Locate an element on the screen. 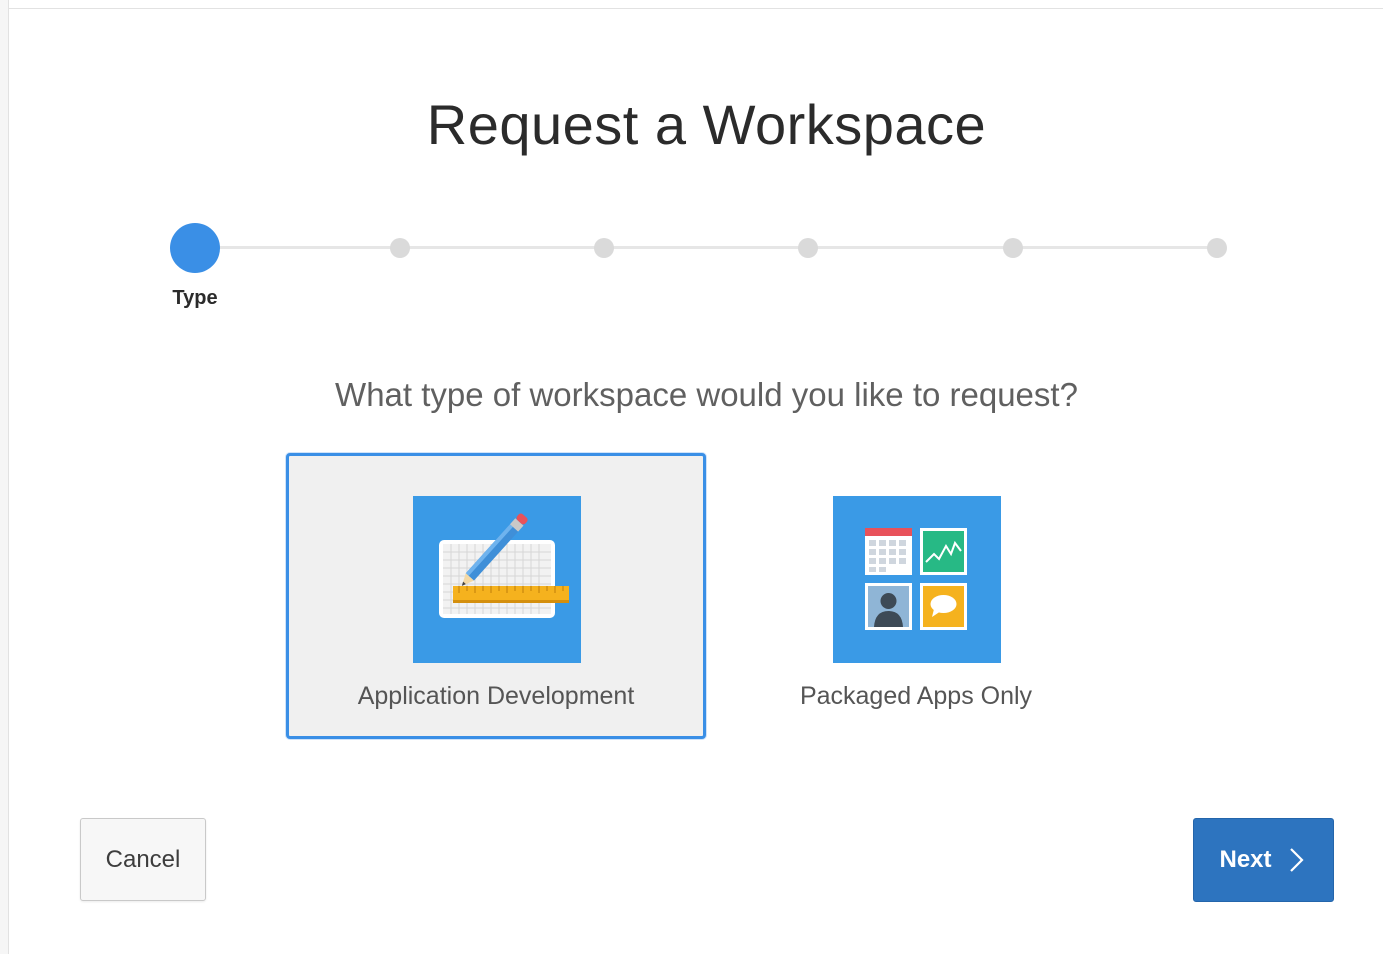  wizard-step-label: Type is located at coordinates (195, 298).